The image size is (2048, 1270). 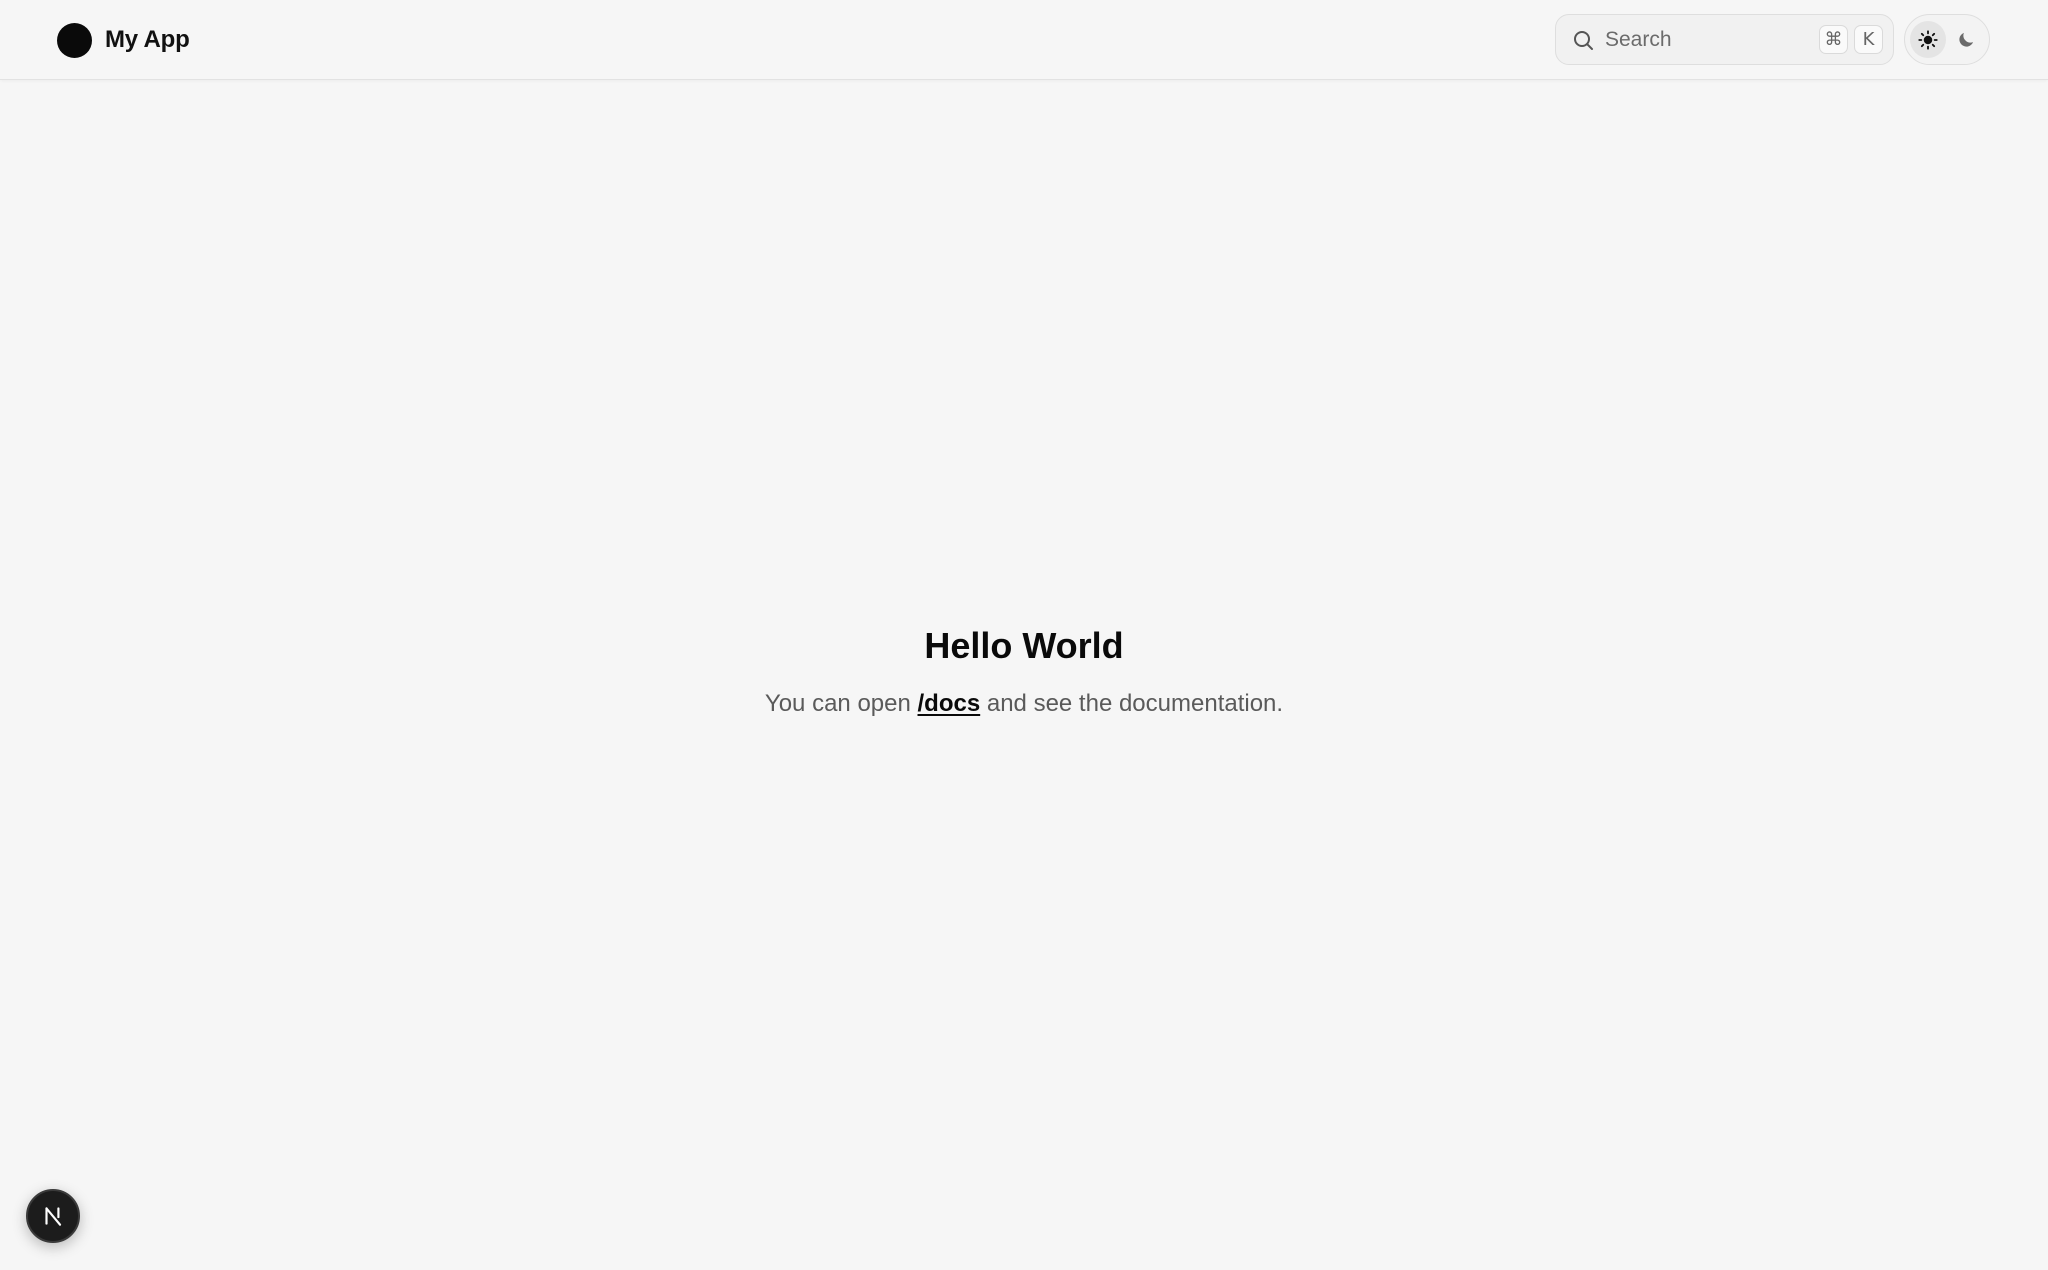 I want to click on intro-text-after: and see the documentation., so click(x=1132, y=703).